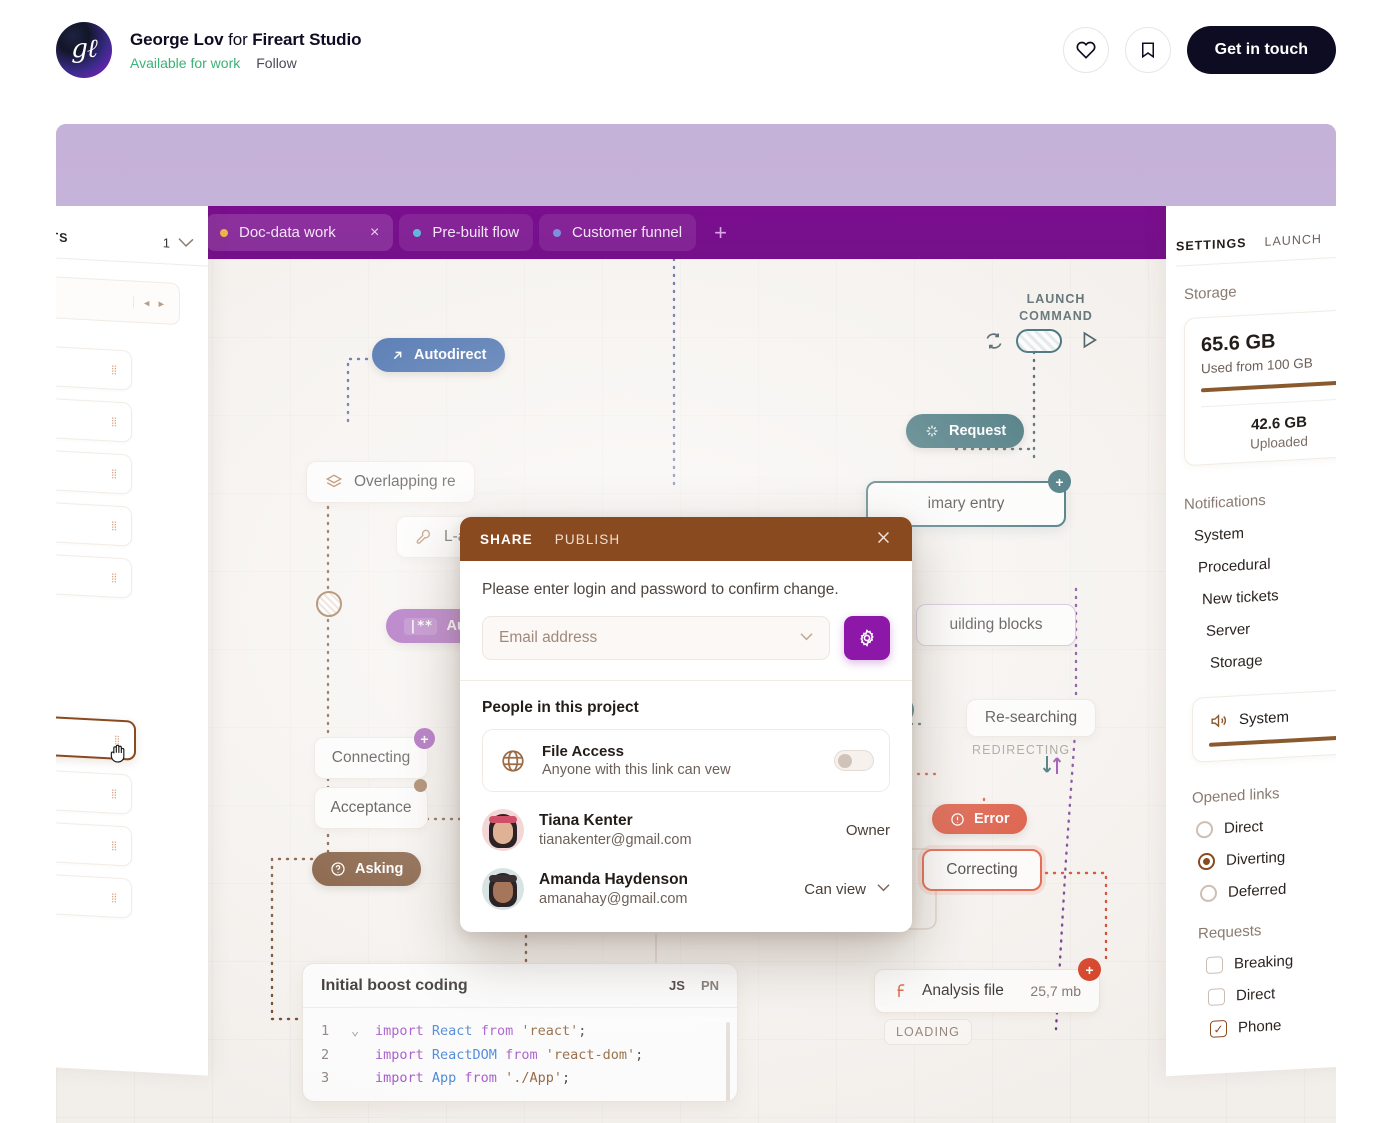 This screenshot has width=1392, height=1123. What do you see at coordinates (677, 985) in the screenshot?
I see `code-lang-js: JS` at bounding box center [677, 985].